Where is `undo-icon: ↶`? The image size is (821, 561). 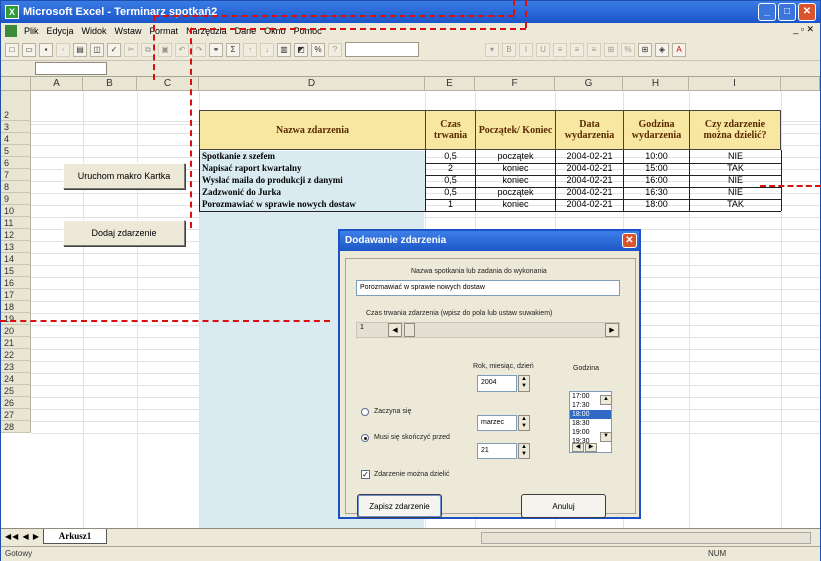
undo-icon: ↶ is located at coordinates (182, 49).